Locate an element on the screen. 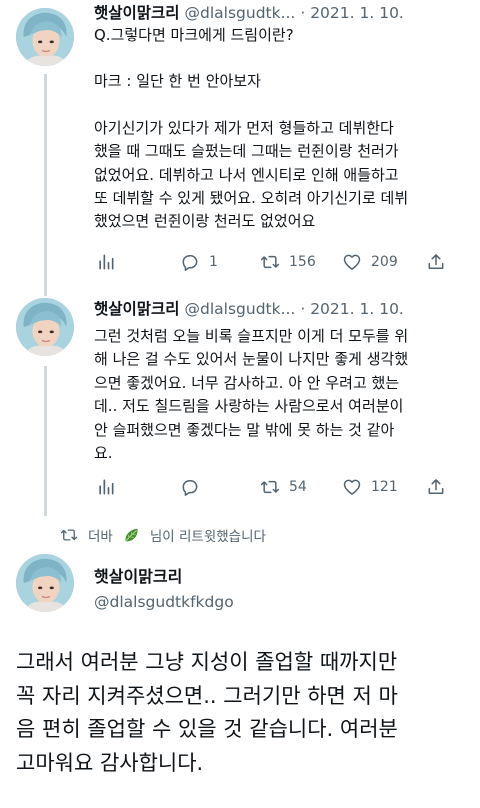 The width and height of the screenshot is (480, 808). retweeted-by-banner: 더바 님이 리트윗했습니다 is located at coordinates (163, 535).